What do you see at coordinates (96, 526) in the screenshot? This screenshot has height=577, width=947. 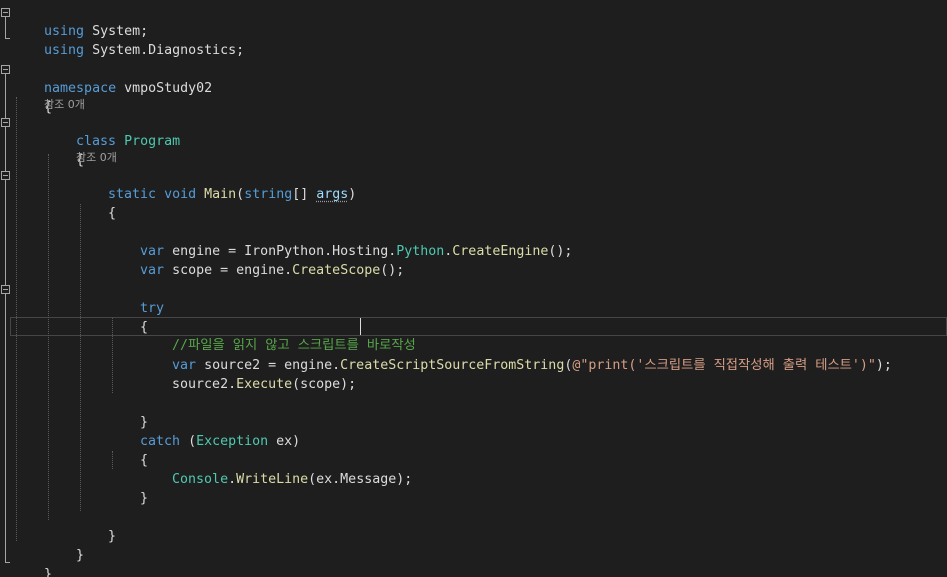 I see `code-line-main-close-brace: }` at bounding box center [96, 526].